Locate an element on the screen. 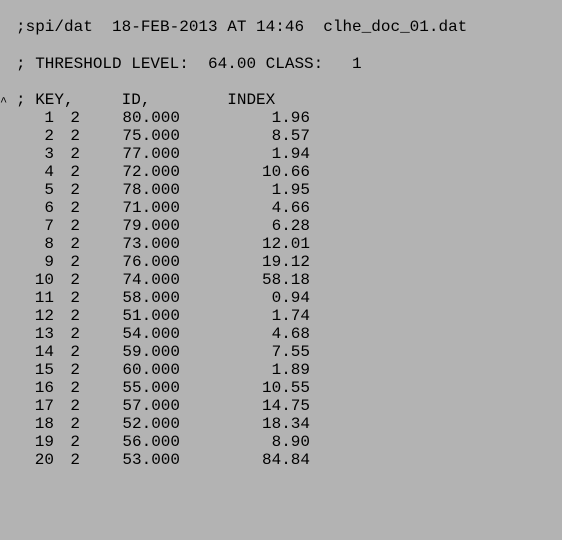 Image resolution: width=562 pixels, height=540 pixels. row-id-cell: 73.000 is located at coordinates (151, 244).